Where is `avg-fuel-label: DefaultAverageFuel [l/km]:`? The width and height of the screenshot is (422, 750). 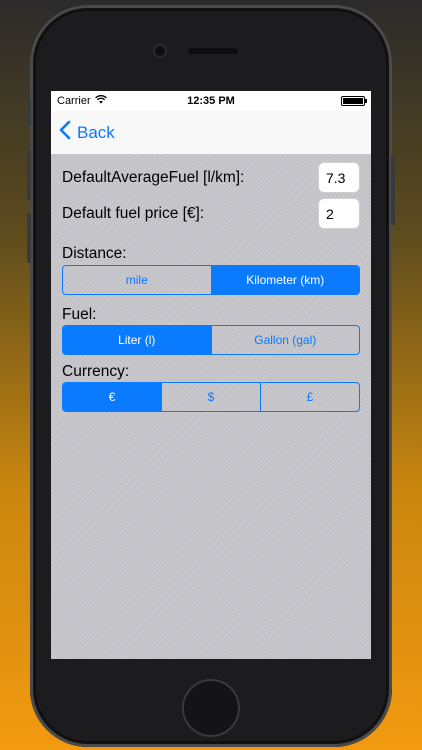
avg-fuel-label: DefaultAverageFuel [l/km]: is located at coordinates (153, 177).